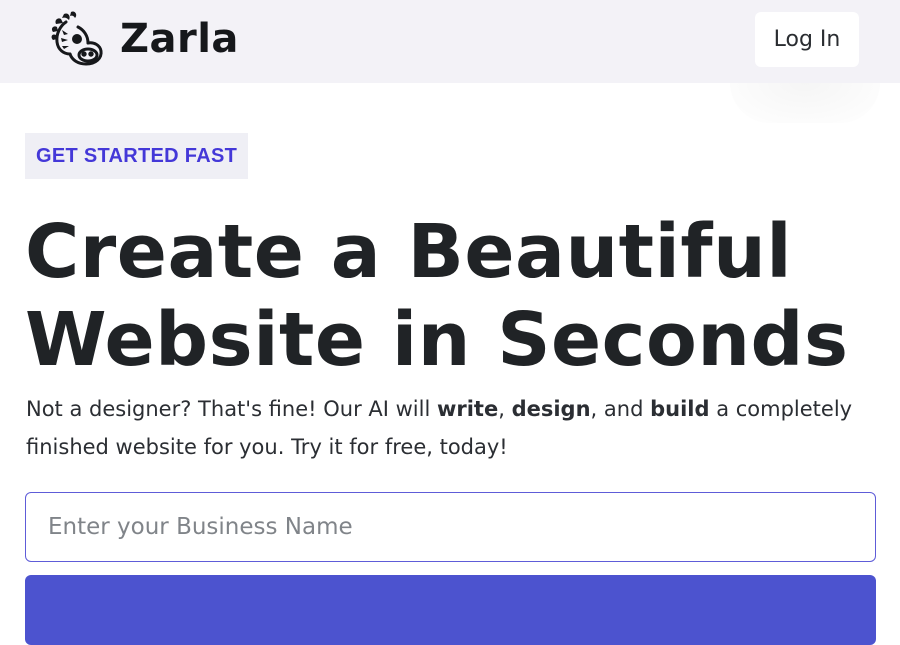 This screenshot has height=645, width=900. Describe the element at coordinates (437, 340) in the screenshot. I see `headline-line-2: Website in Seconds` at that location.